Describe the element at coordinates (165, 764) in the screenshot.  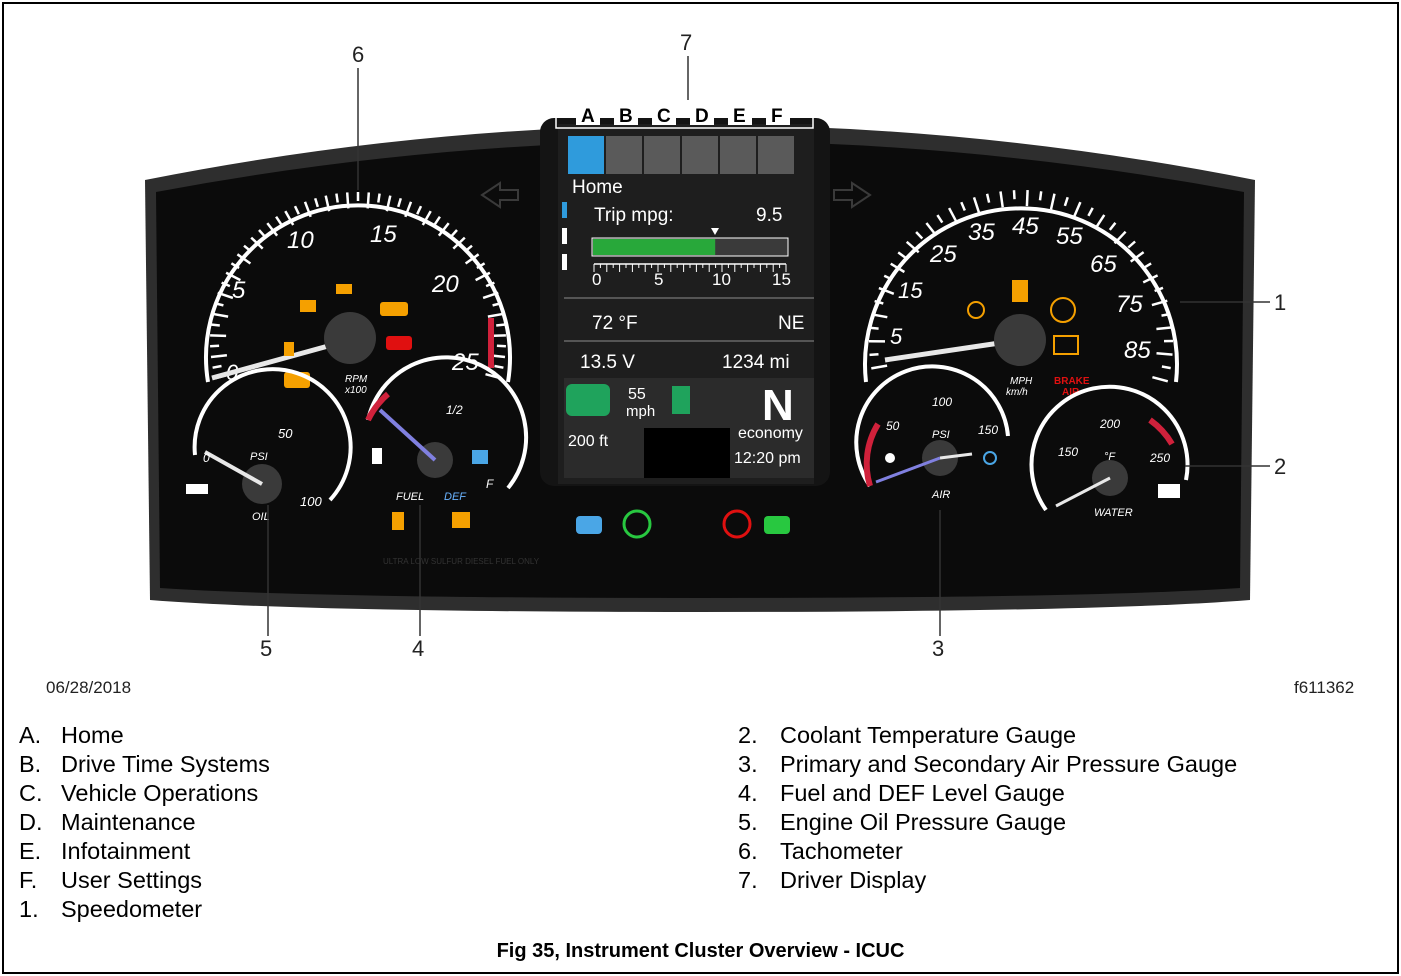
I see `legend-text: Drive Time Systems` at that location.